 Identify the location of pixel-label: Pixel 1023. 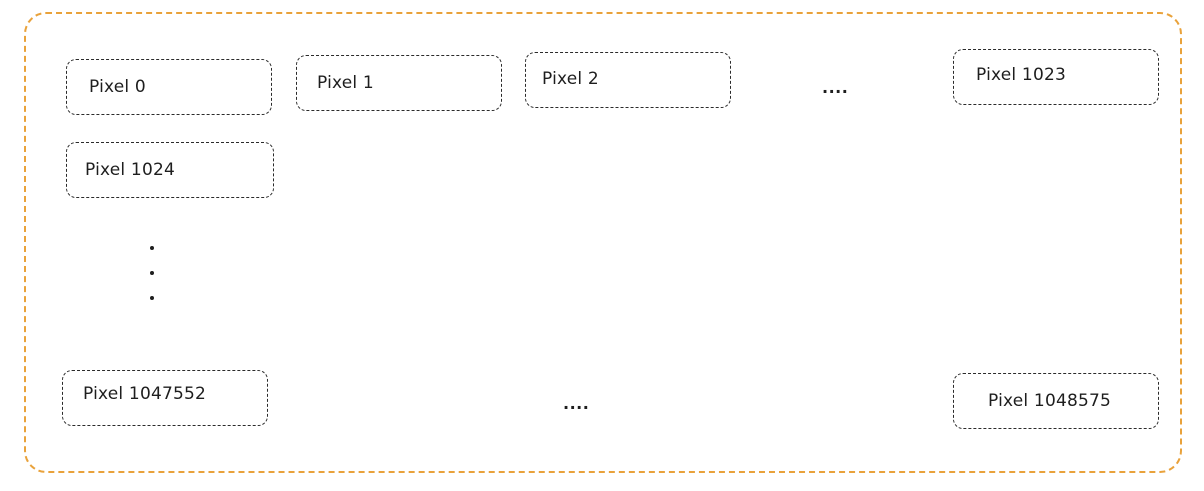
(1021, 75).